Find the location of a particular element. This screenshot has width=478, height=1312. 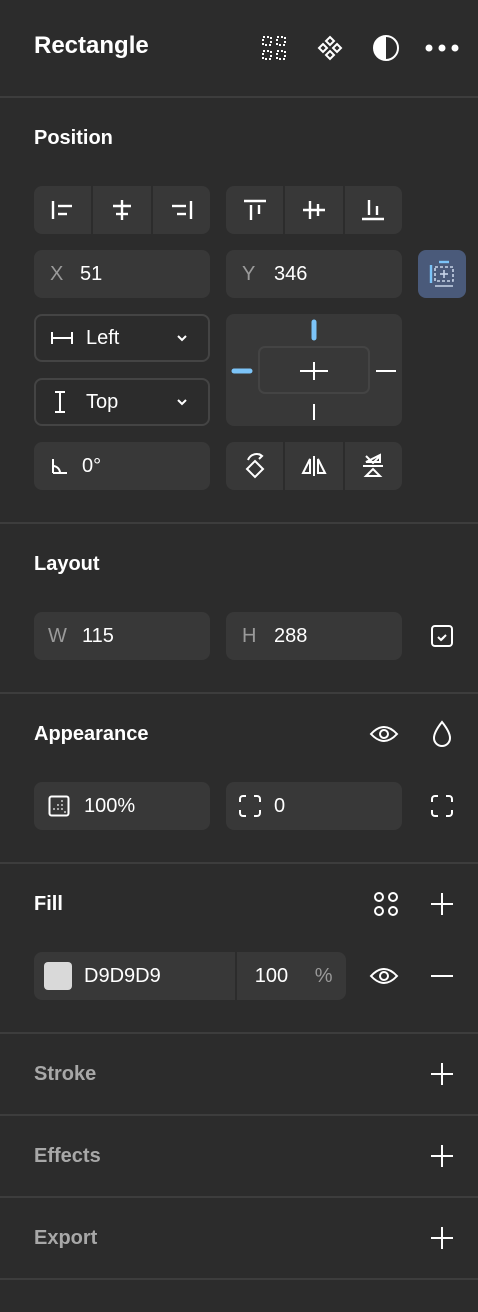

constraints-toggle-button is located at coordinates (442, 274).